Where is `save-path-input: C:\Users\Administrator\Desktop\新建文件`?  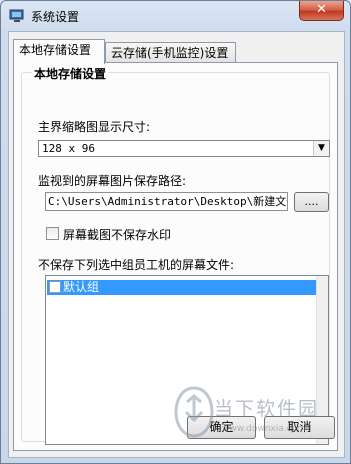 save-path-input: C:\Users\Administrator\Desktop\新建文件 is located at coordinates (166, 201).